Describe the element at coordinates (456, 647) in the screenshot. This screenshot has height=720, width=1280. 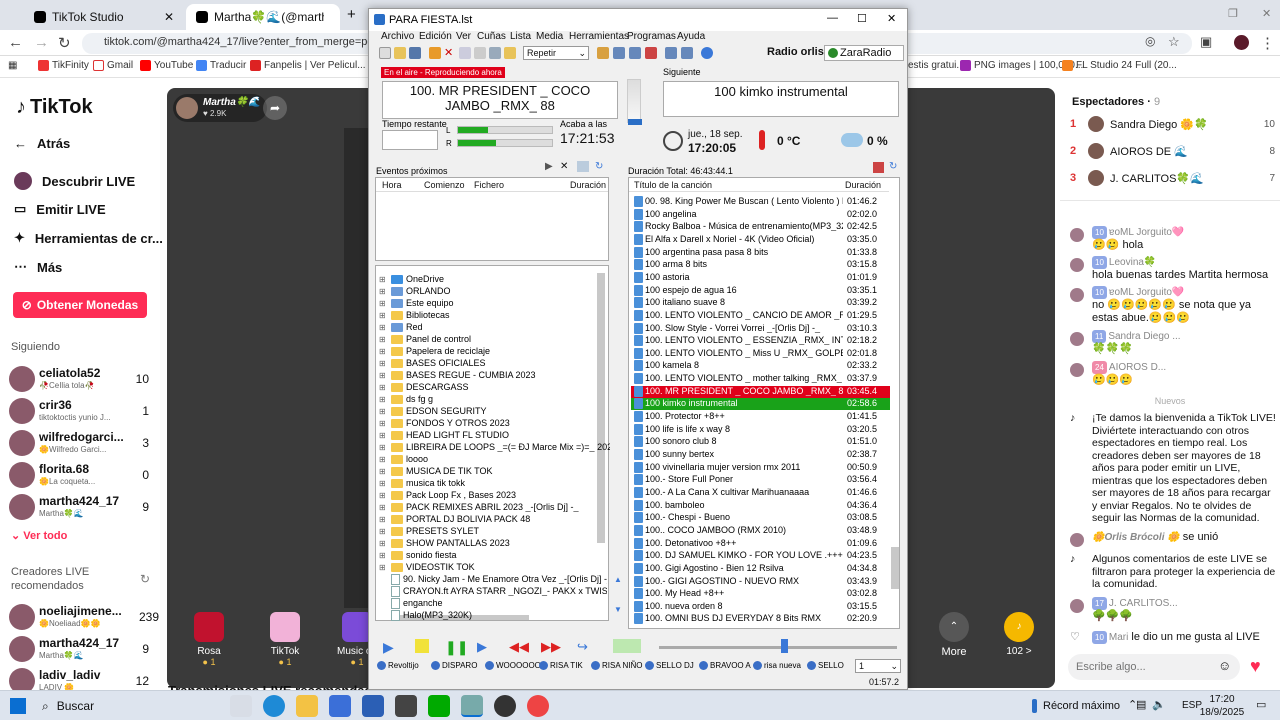
I see `stop-button: ❚❚` at that location.